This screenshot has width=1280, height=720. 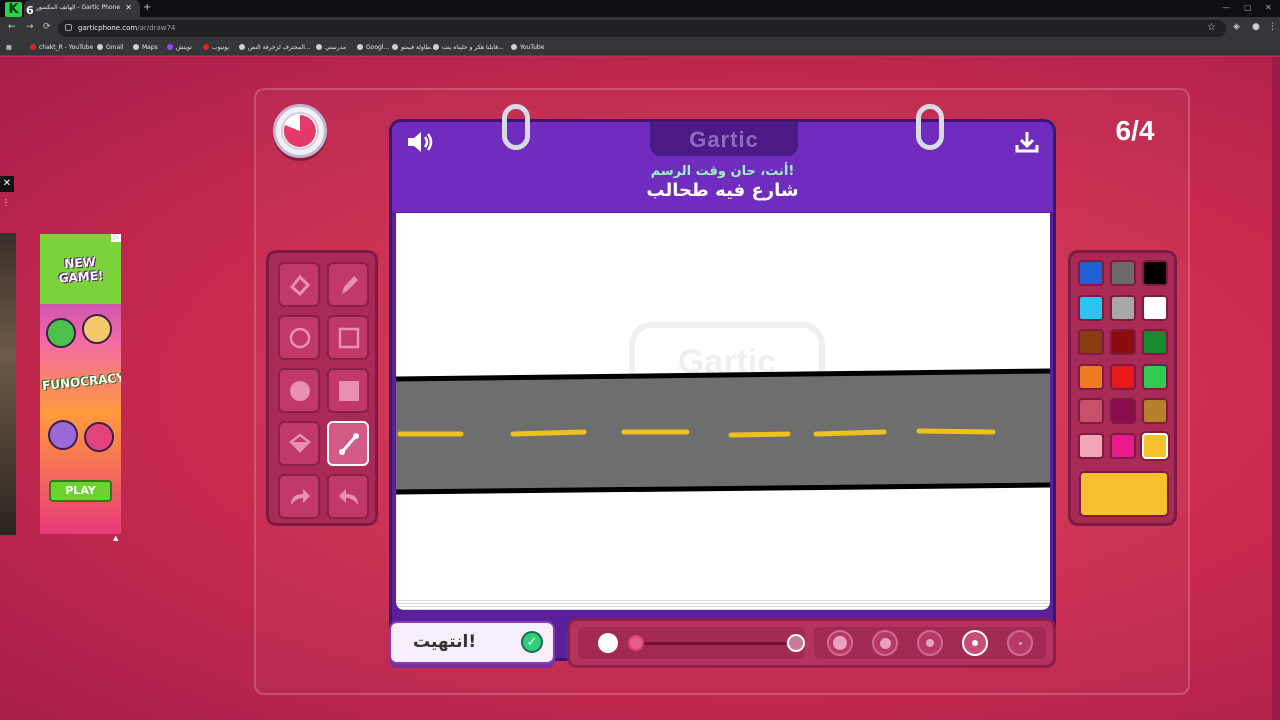 I want to click on bookmark-star-icon: ☆, so click(x=1211, y=27).